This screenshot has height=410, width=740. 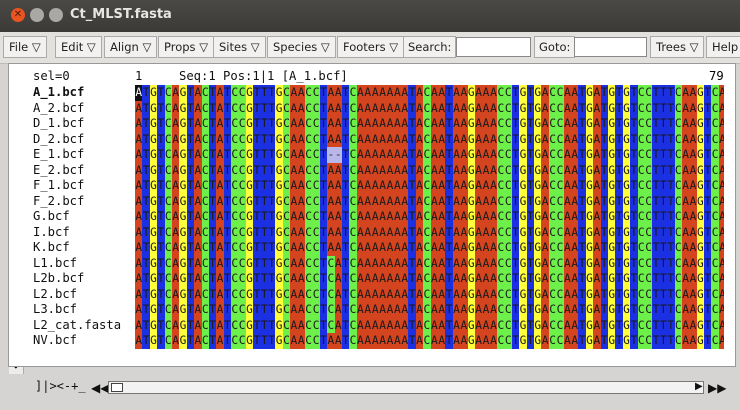 I want to click on sequence-name: L1.bcf, so click(x=88, y=264).